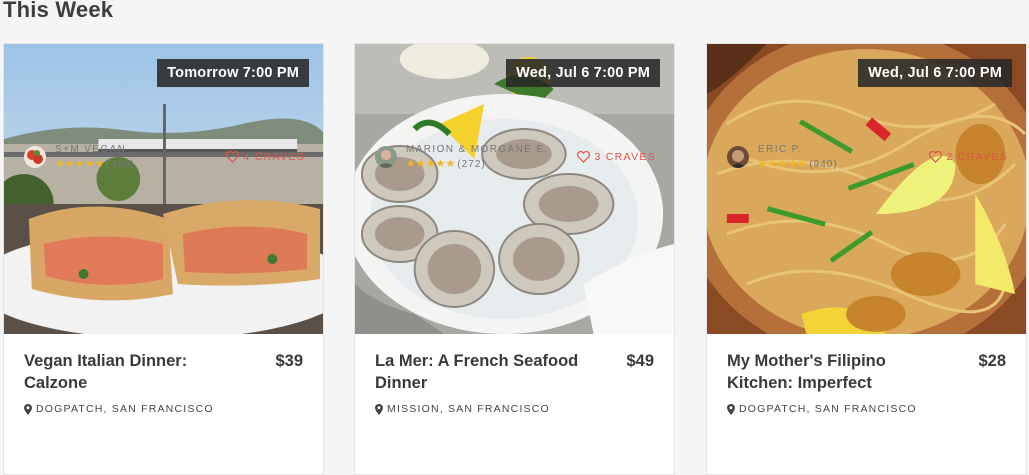 The image size is (1029, 475). Describe the element at coordinates (640, 361) in the screenshot. I see `event-price: $49` at that location.